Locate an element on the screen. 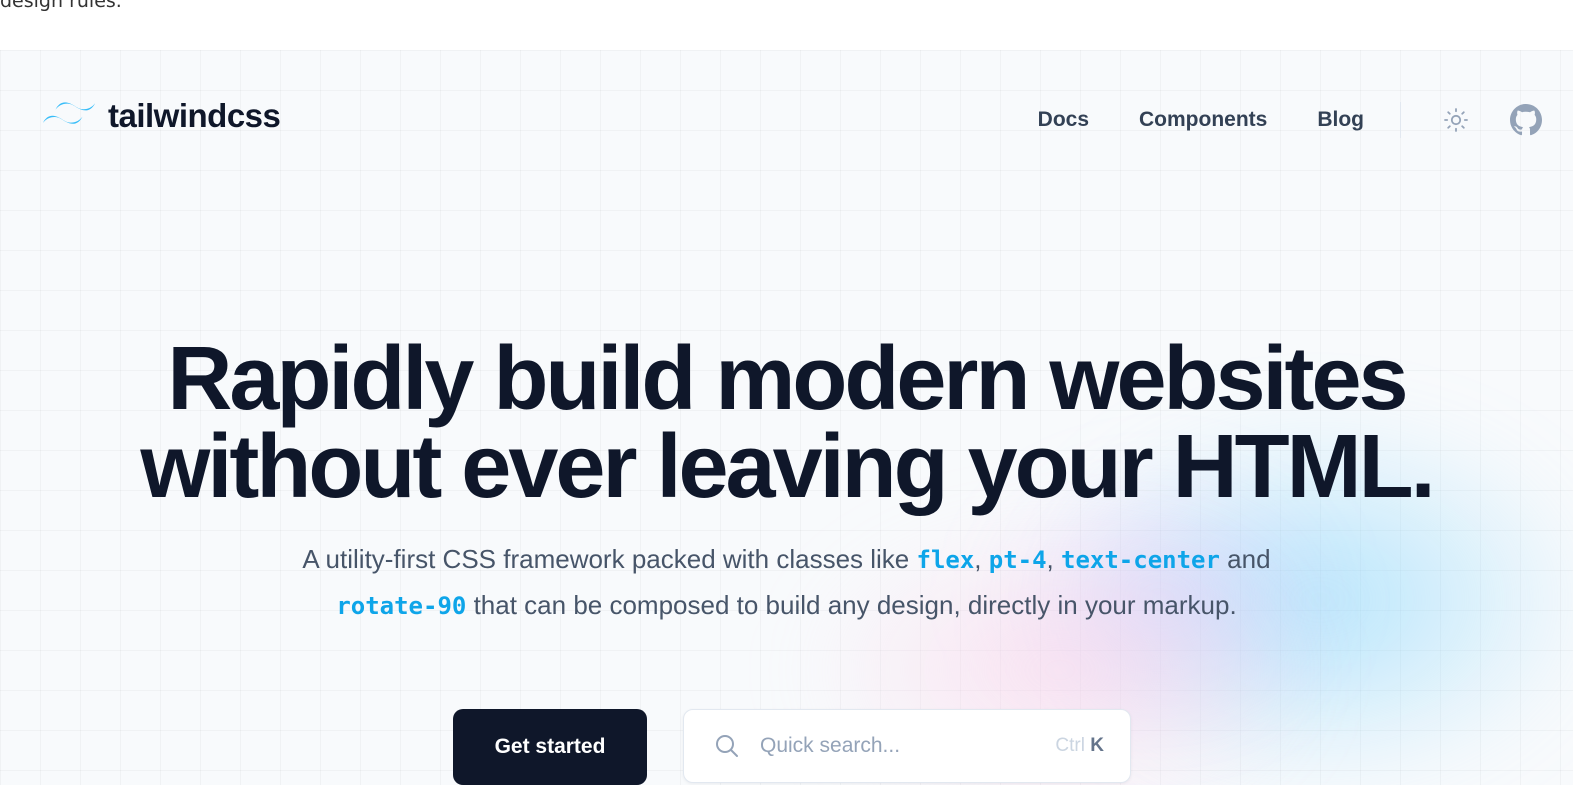  search-icon is located at coordinates (727, 746).